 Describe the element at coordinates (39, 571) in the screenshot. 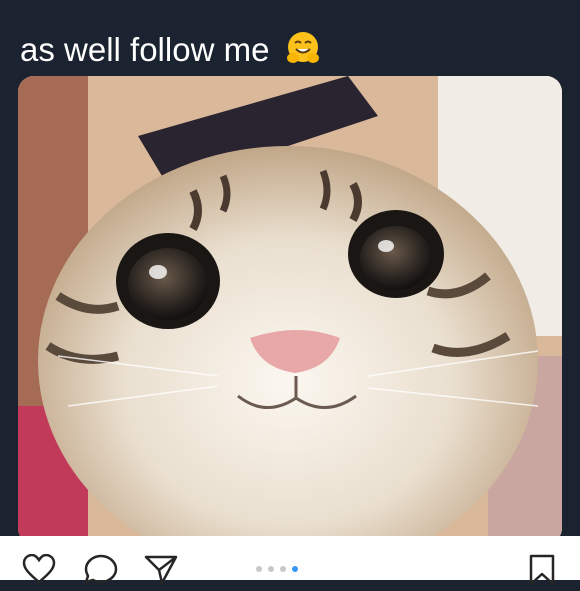

I see `heart-icon` at that location.